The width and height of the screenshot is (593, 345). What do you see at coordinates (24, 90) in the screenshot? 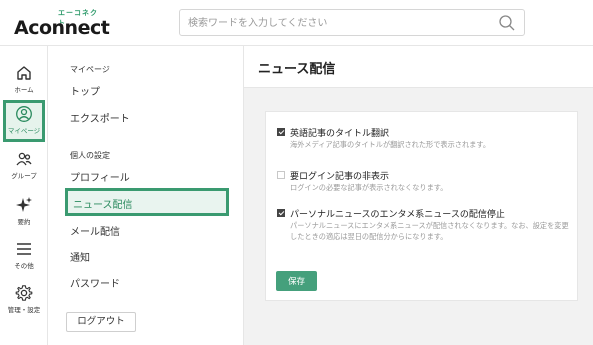
I see `rail-label-home: ホーム` at bounding box center [24, 90].